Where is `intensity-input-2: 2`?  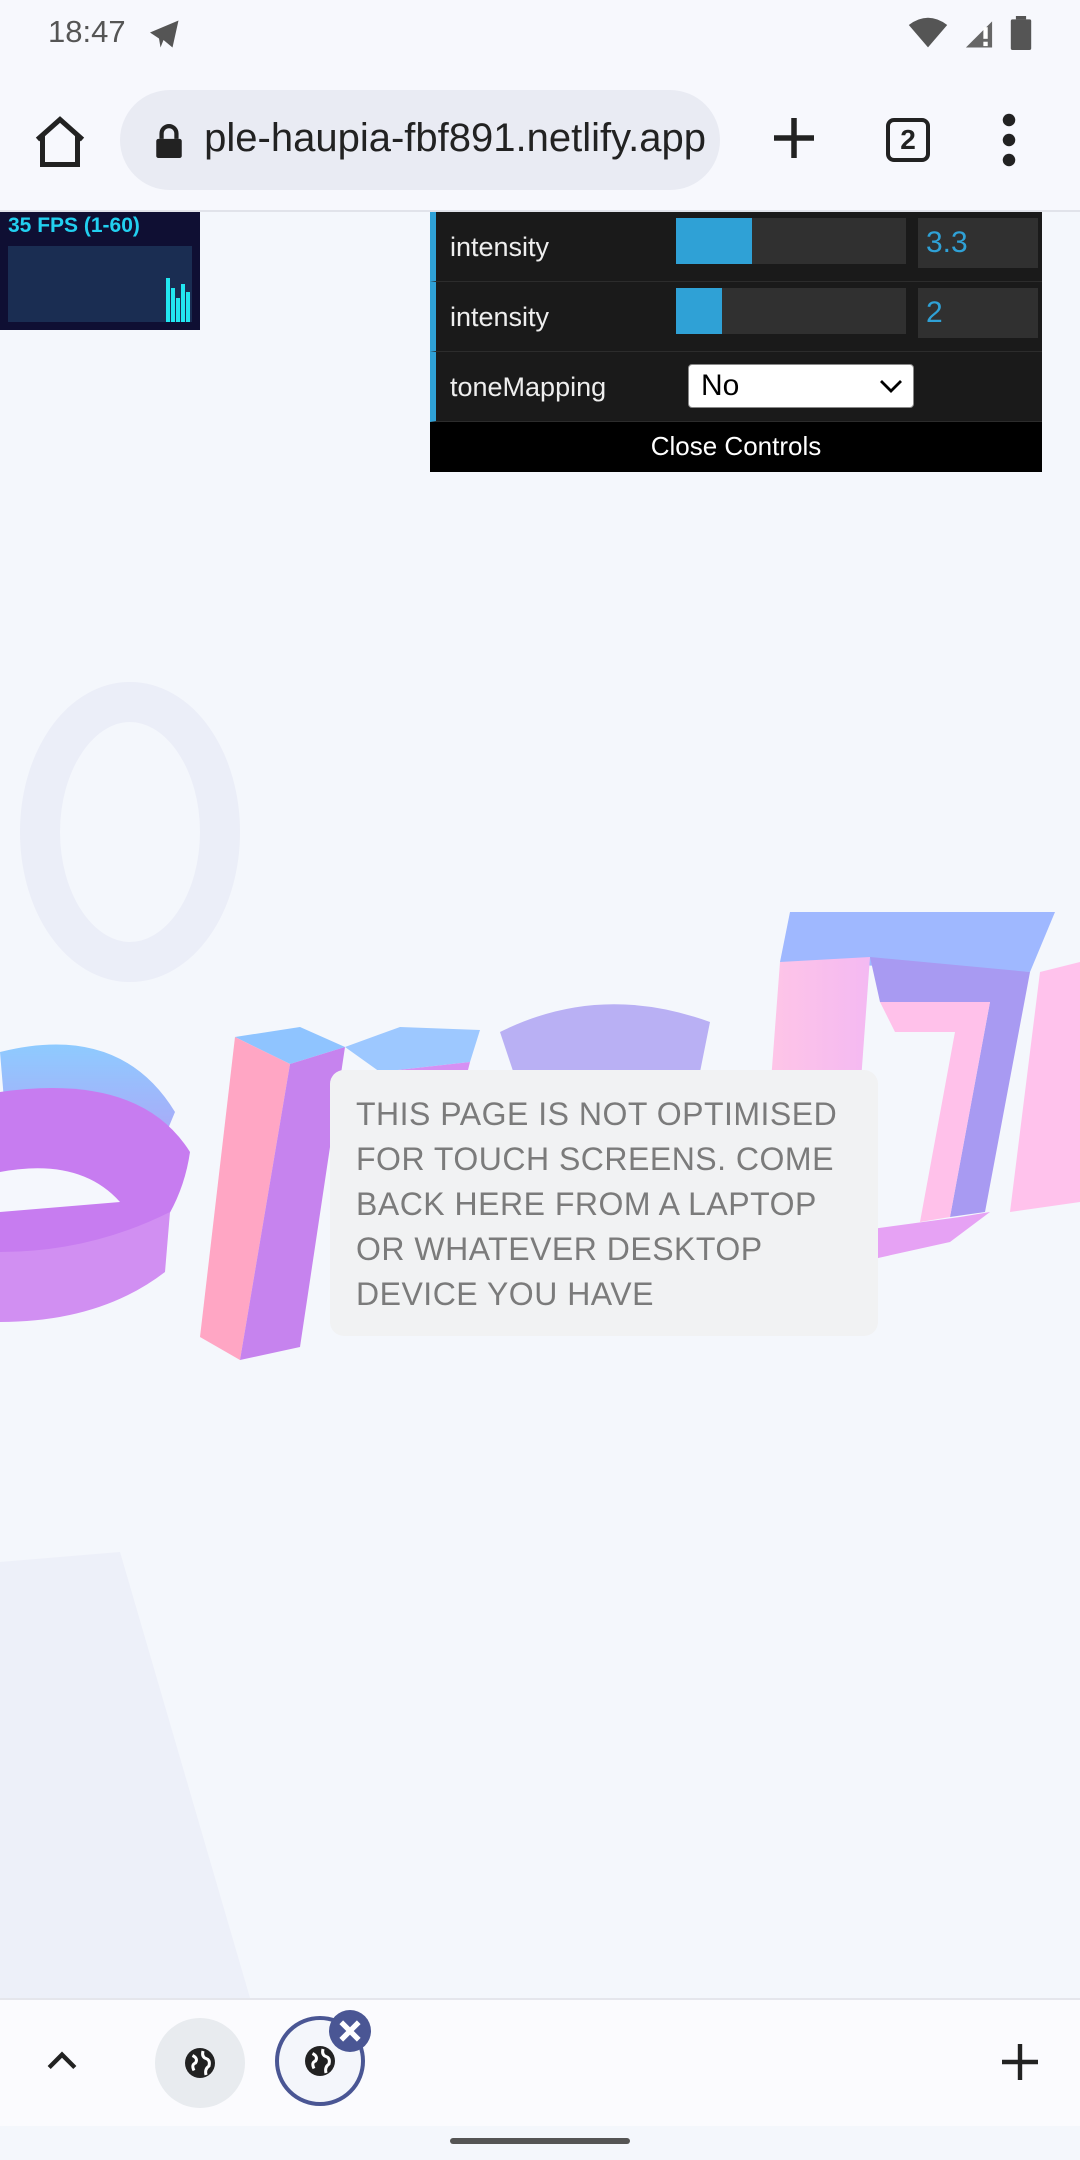 intensity-input-2: 2 is located at coordinates (978, 313).